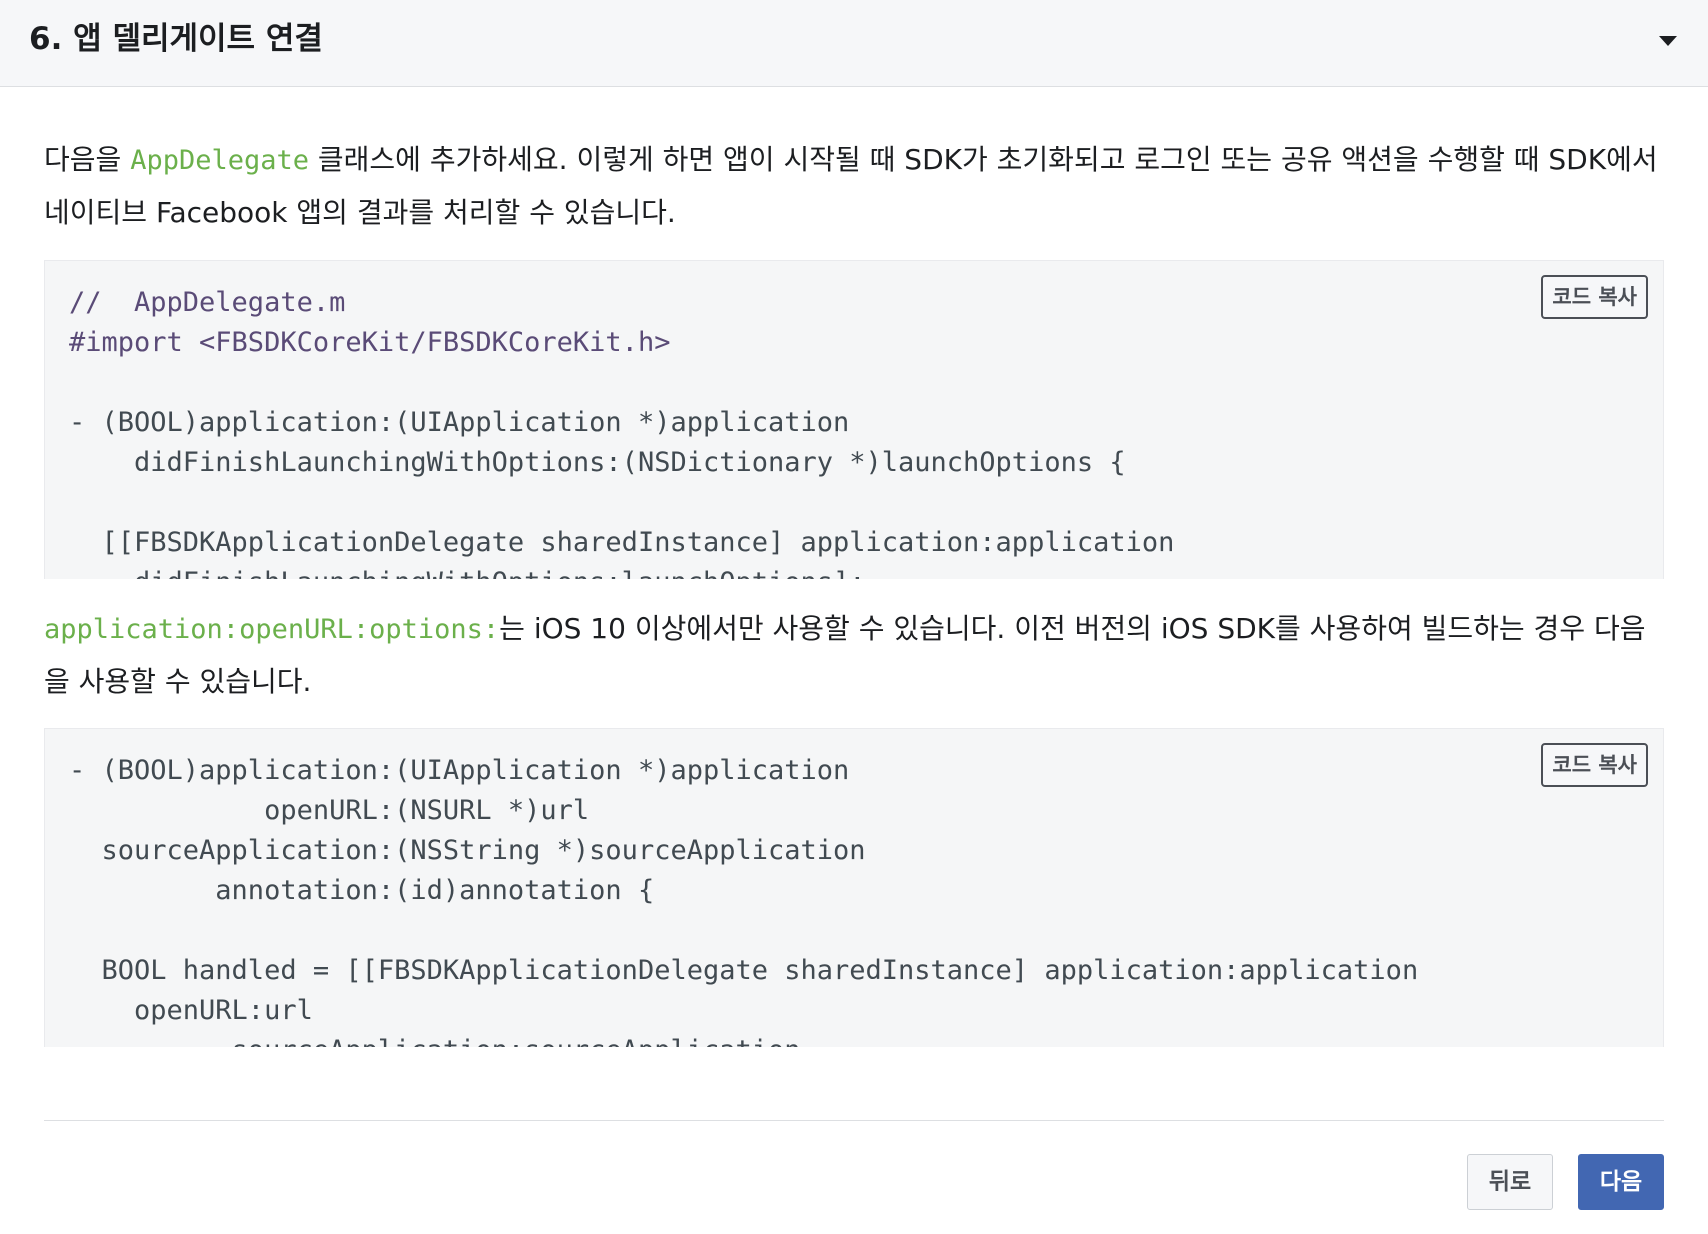  Describe the element at coordinates (1621, 1182) in the screenshot. I see `next-button: 다음` at that location.